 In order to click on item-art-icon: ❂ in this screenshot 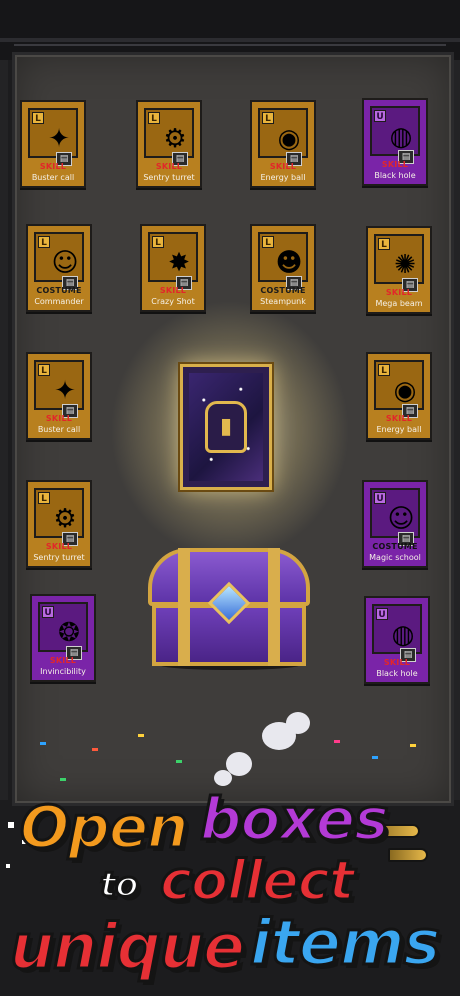, I will do `click(69, 633)`.